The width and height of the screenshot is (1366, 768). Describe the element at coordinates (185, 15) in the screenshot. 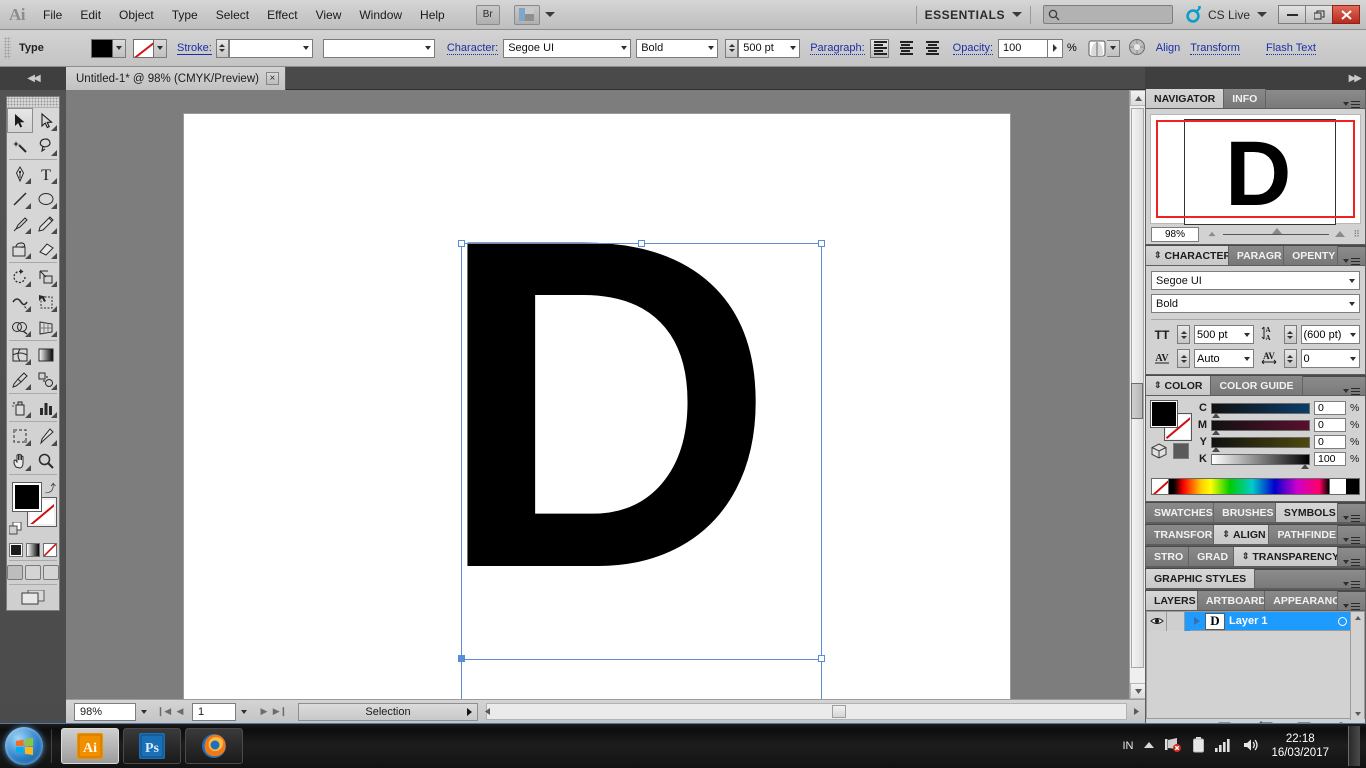

I see `menu-type: Type` at that location.